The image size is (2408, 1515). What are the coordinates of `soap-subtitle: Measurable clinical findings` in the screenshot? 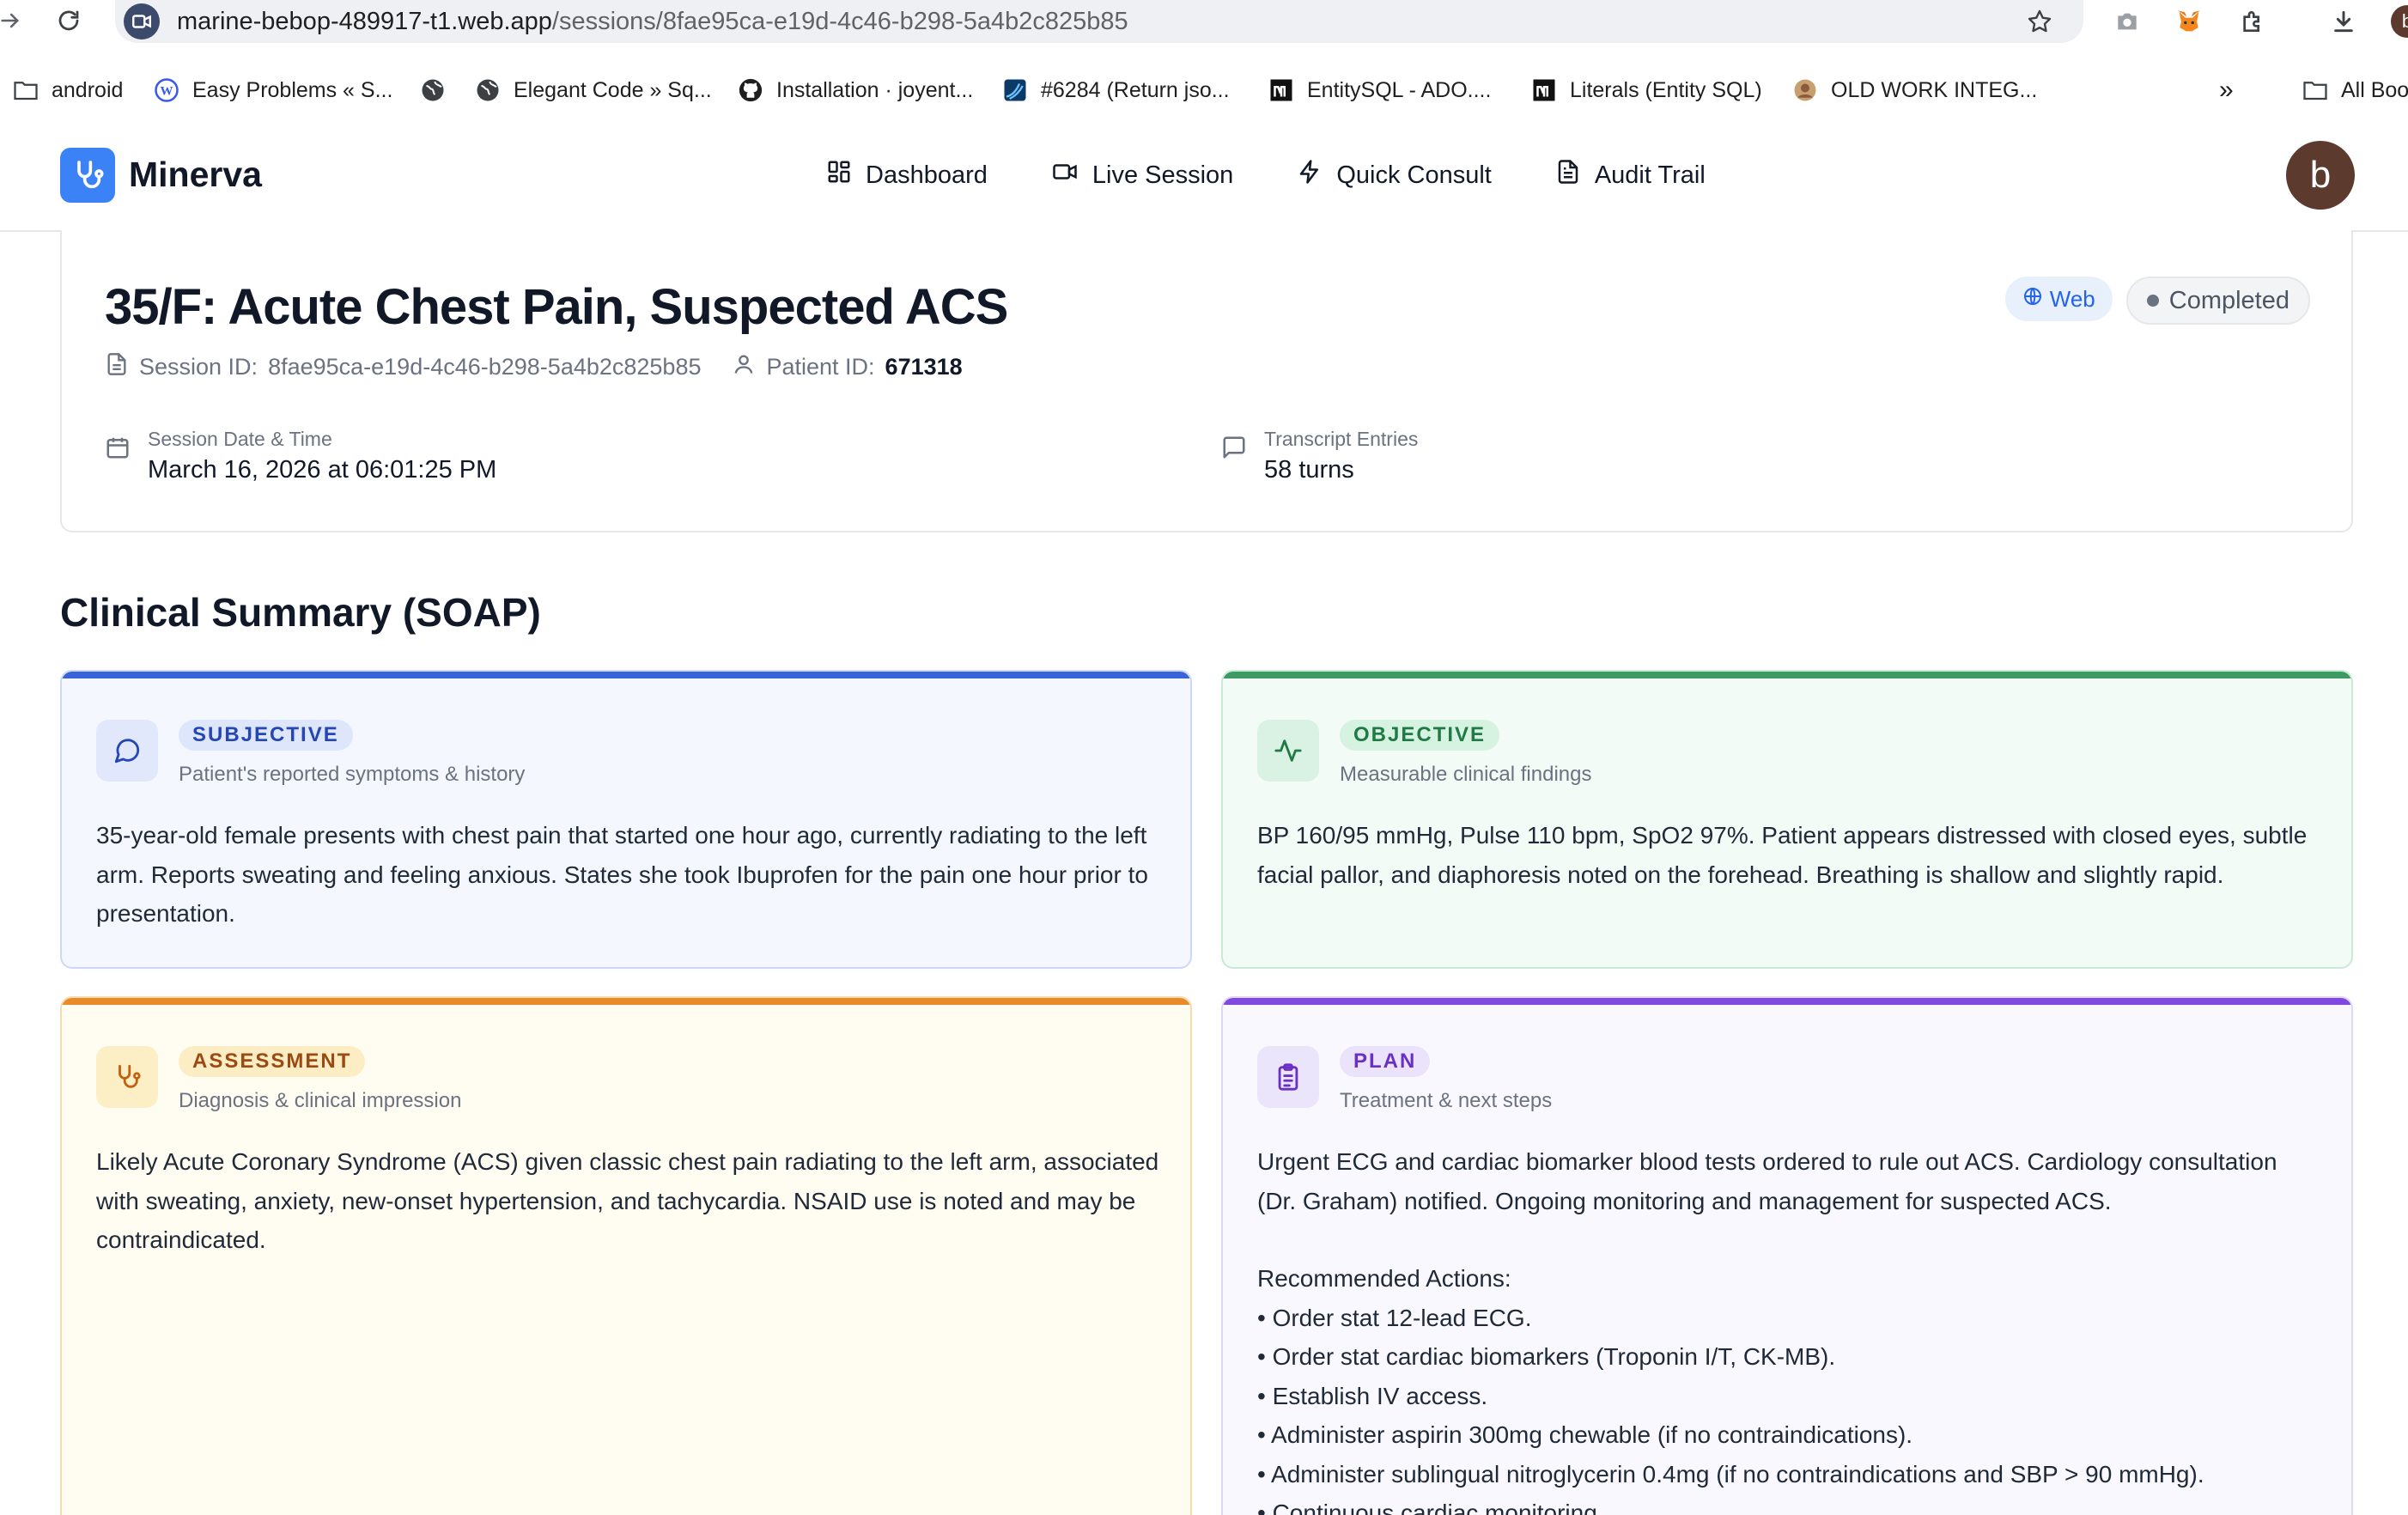 It's located at (1466, 774).